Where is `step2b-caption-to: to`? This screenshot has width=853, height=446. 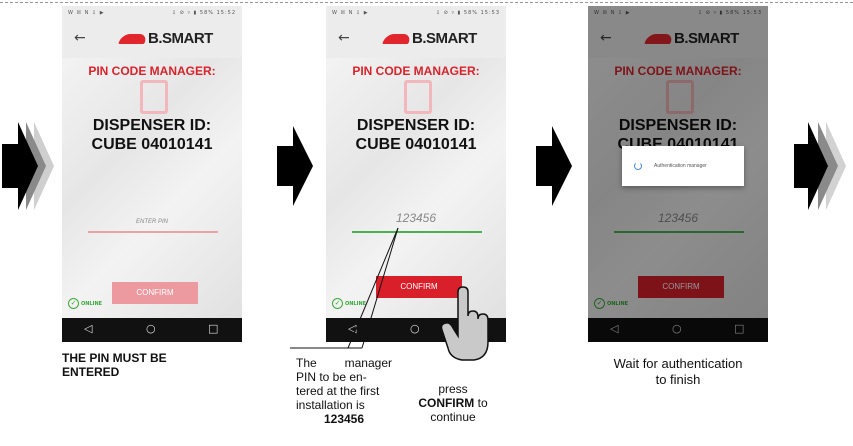 step2b-caption-to: to is located at coordinates (482, 403).